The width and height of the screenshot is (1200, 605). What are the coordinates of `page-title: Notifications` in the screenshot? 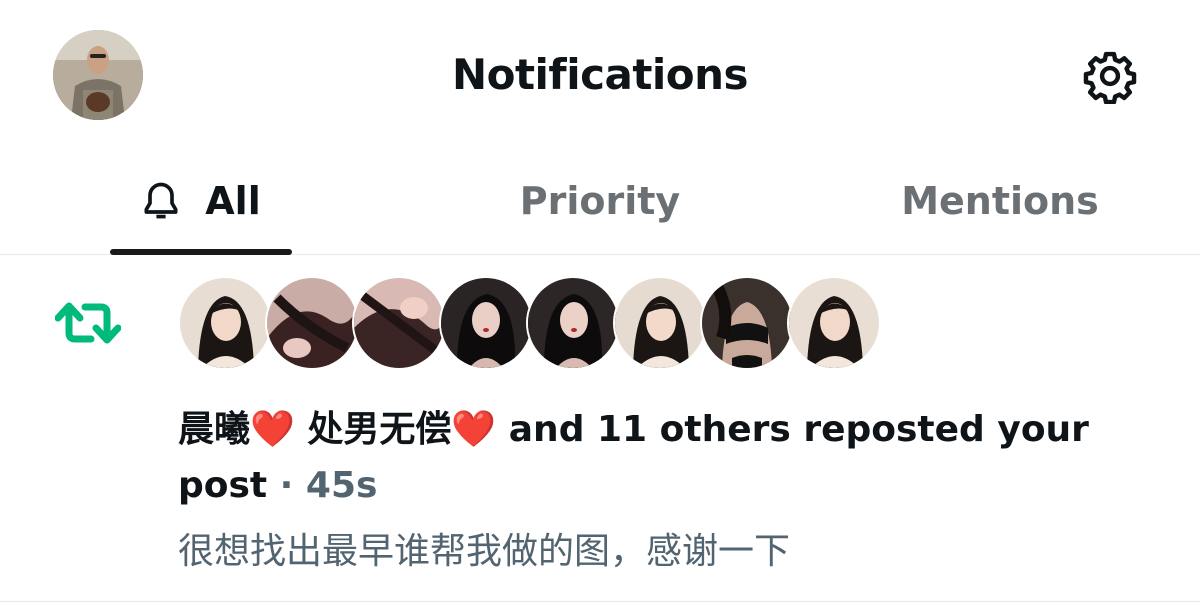 It's located at (600, 74).